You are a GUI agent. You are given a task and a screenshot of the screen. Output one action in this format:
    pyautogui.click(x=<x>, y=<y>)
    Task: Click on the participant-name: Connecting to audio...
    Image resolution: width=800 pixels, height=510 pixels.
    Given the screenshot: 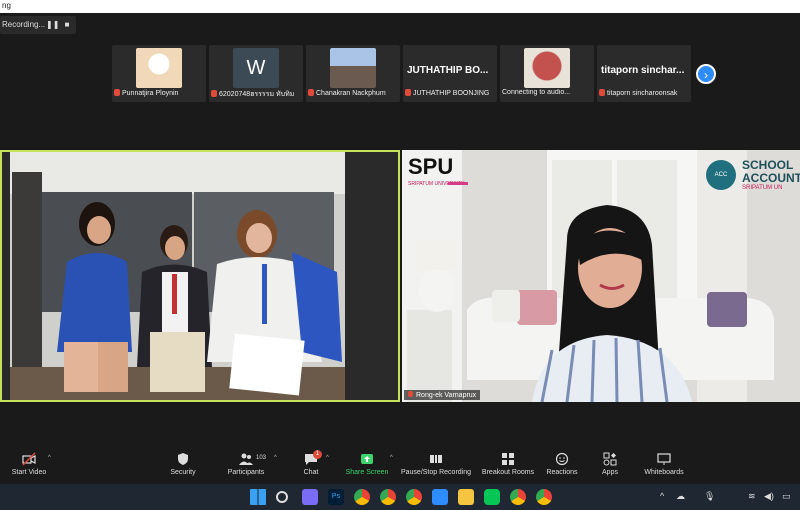 What is the action you would take?
    pyautogui.click(x=536, y=92)
    